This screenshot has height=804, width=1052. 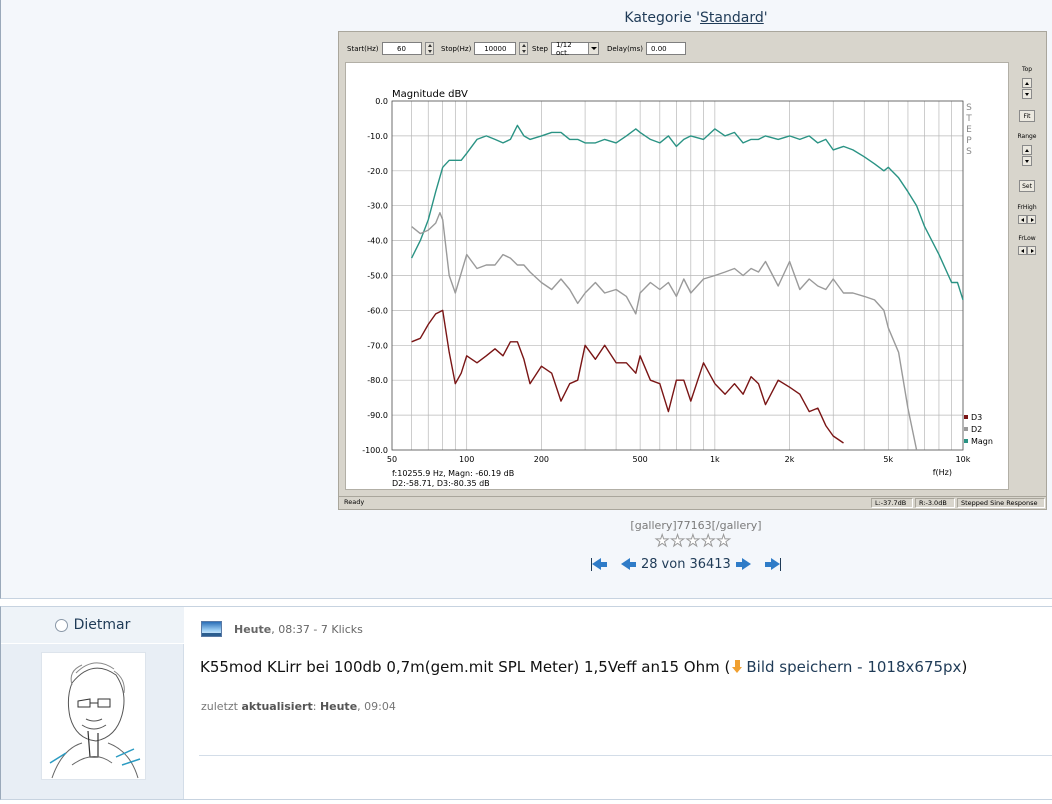 What do you see at coordinates (633, 564) in the screenshot?
I see `arrow-tail-icon` at bounding box center [633, 564].